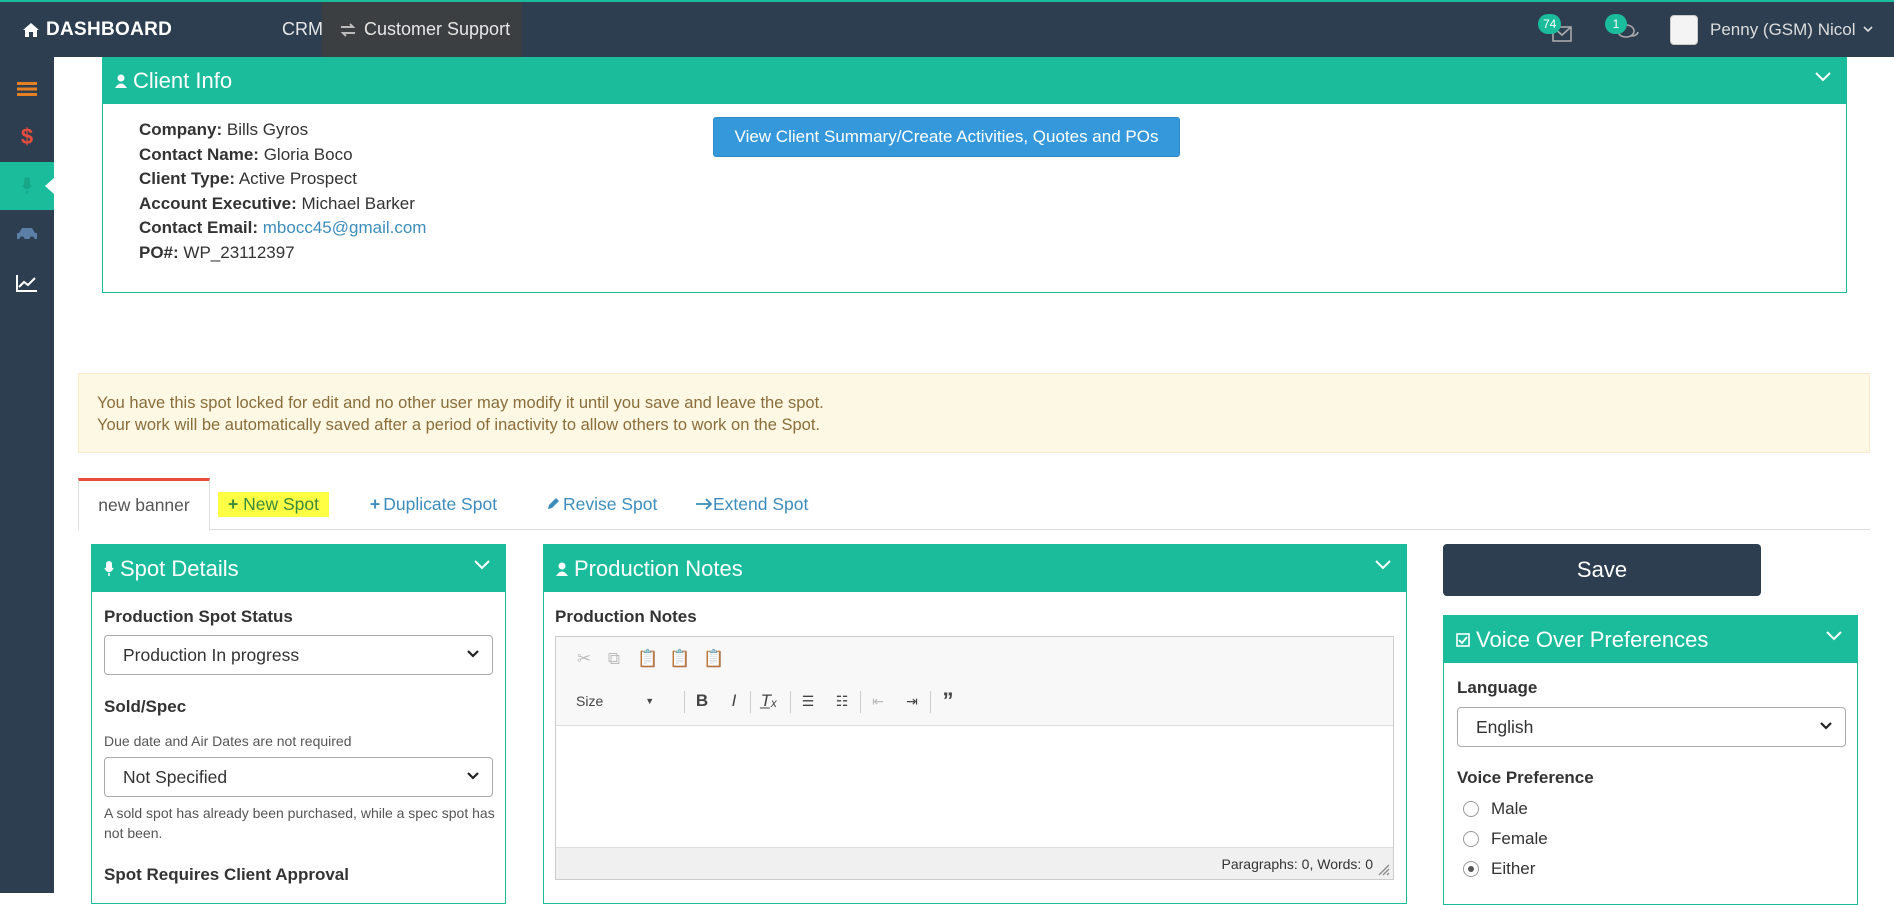 The height and width of the screenshot is (905, 1894). What do you see at coordinates (437, 29) in the screenshot?
I see `nav-customer-support-label: Customer Support` at bounding box center [437, 29].